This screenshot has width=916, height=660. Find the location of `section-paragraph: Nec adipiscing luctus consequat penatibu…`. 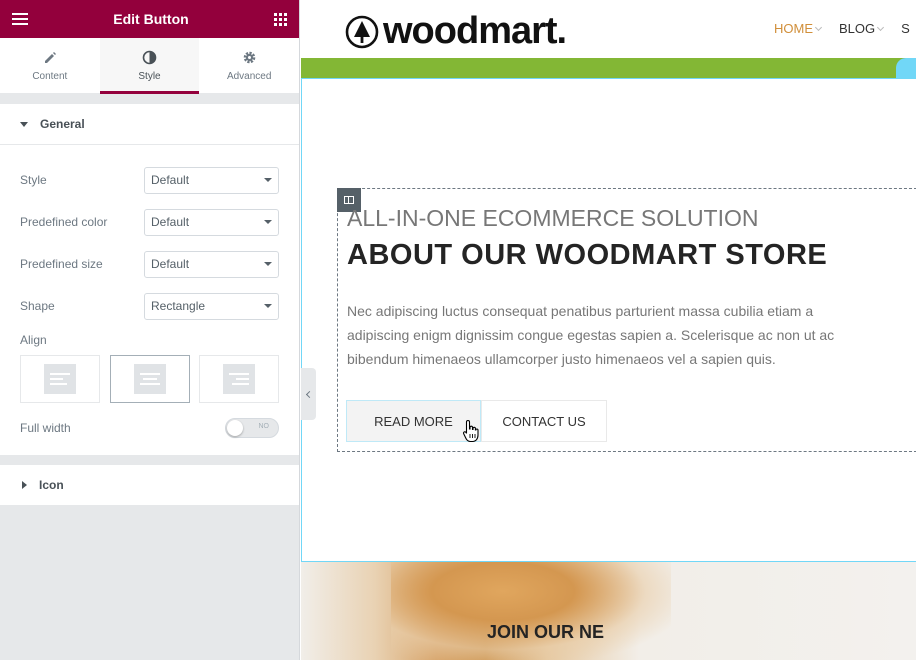

section-paragraph: Nec adipiscing luctus consequat penatibu… is located at coordinates (591, 335).